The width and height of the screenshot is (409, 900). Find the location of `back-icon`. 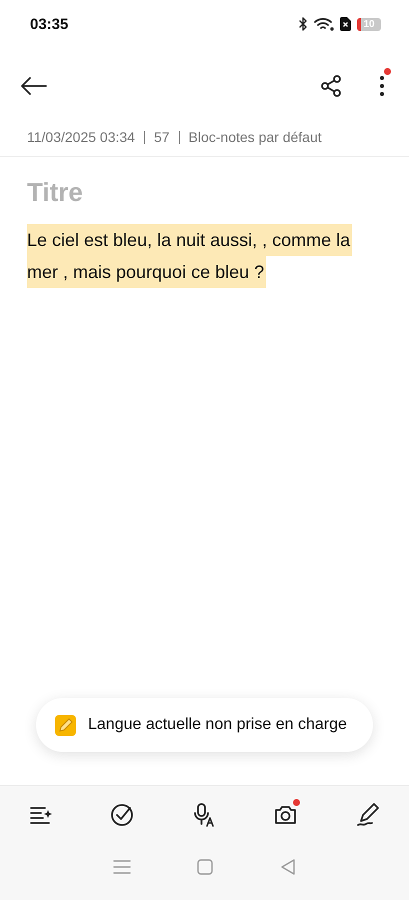

back-icon is located at coordinates (34, 86).